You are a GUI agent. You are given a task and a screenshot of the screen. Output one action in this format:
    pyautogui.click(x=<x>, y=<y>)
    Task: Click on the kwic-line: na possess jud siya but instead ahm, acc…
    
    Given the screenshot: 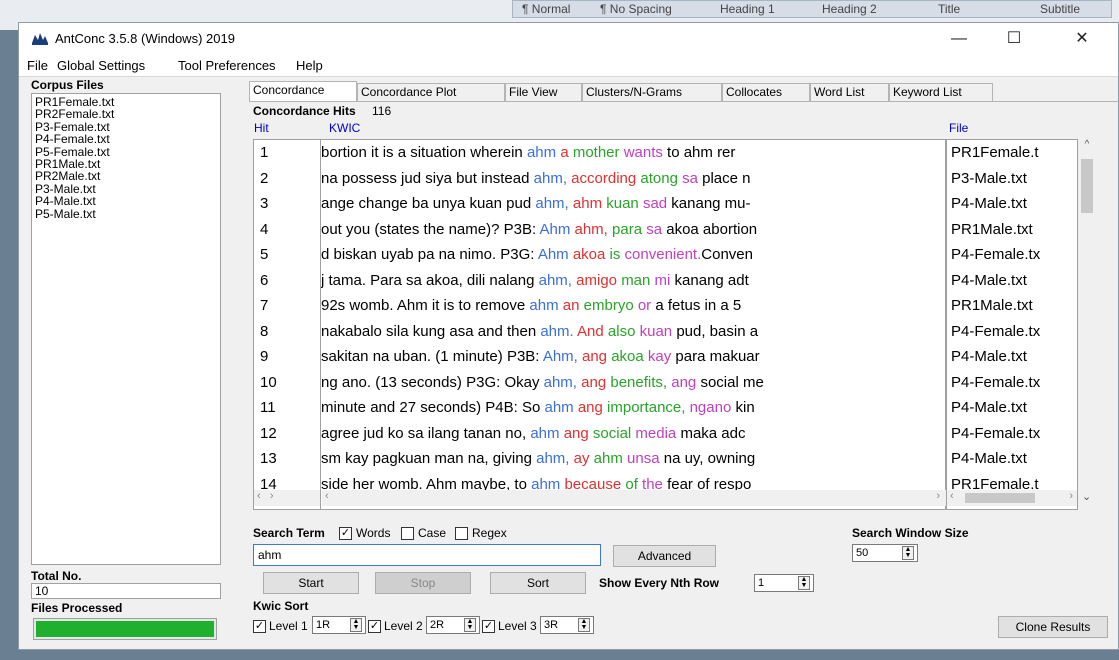 What is the action you would take?
    pyautogui.click(x=633, y=179)
    